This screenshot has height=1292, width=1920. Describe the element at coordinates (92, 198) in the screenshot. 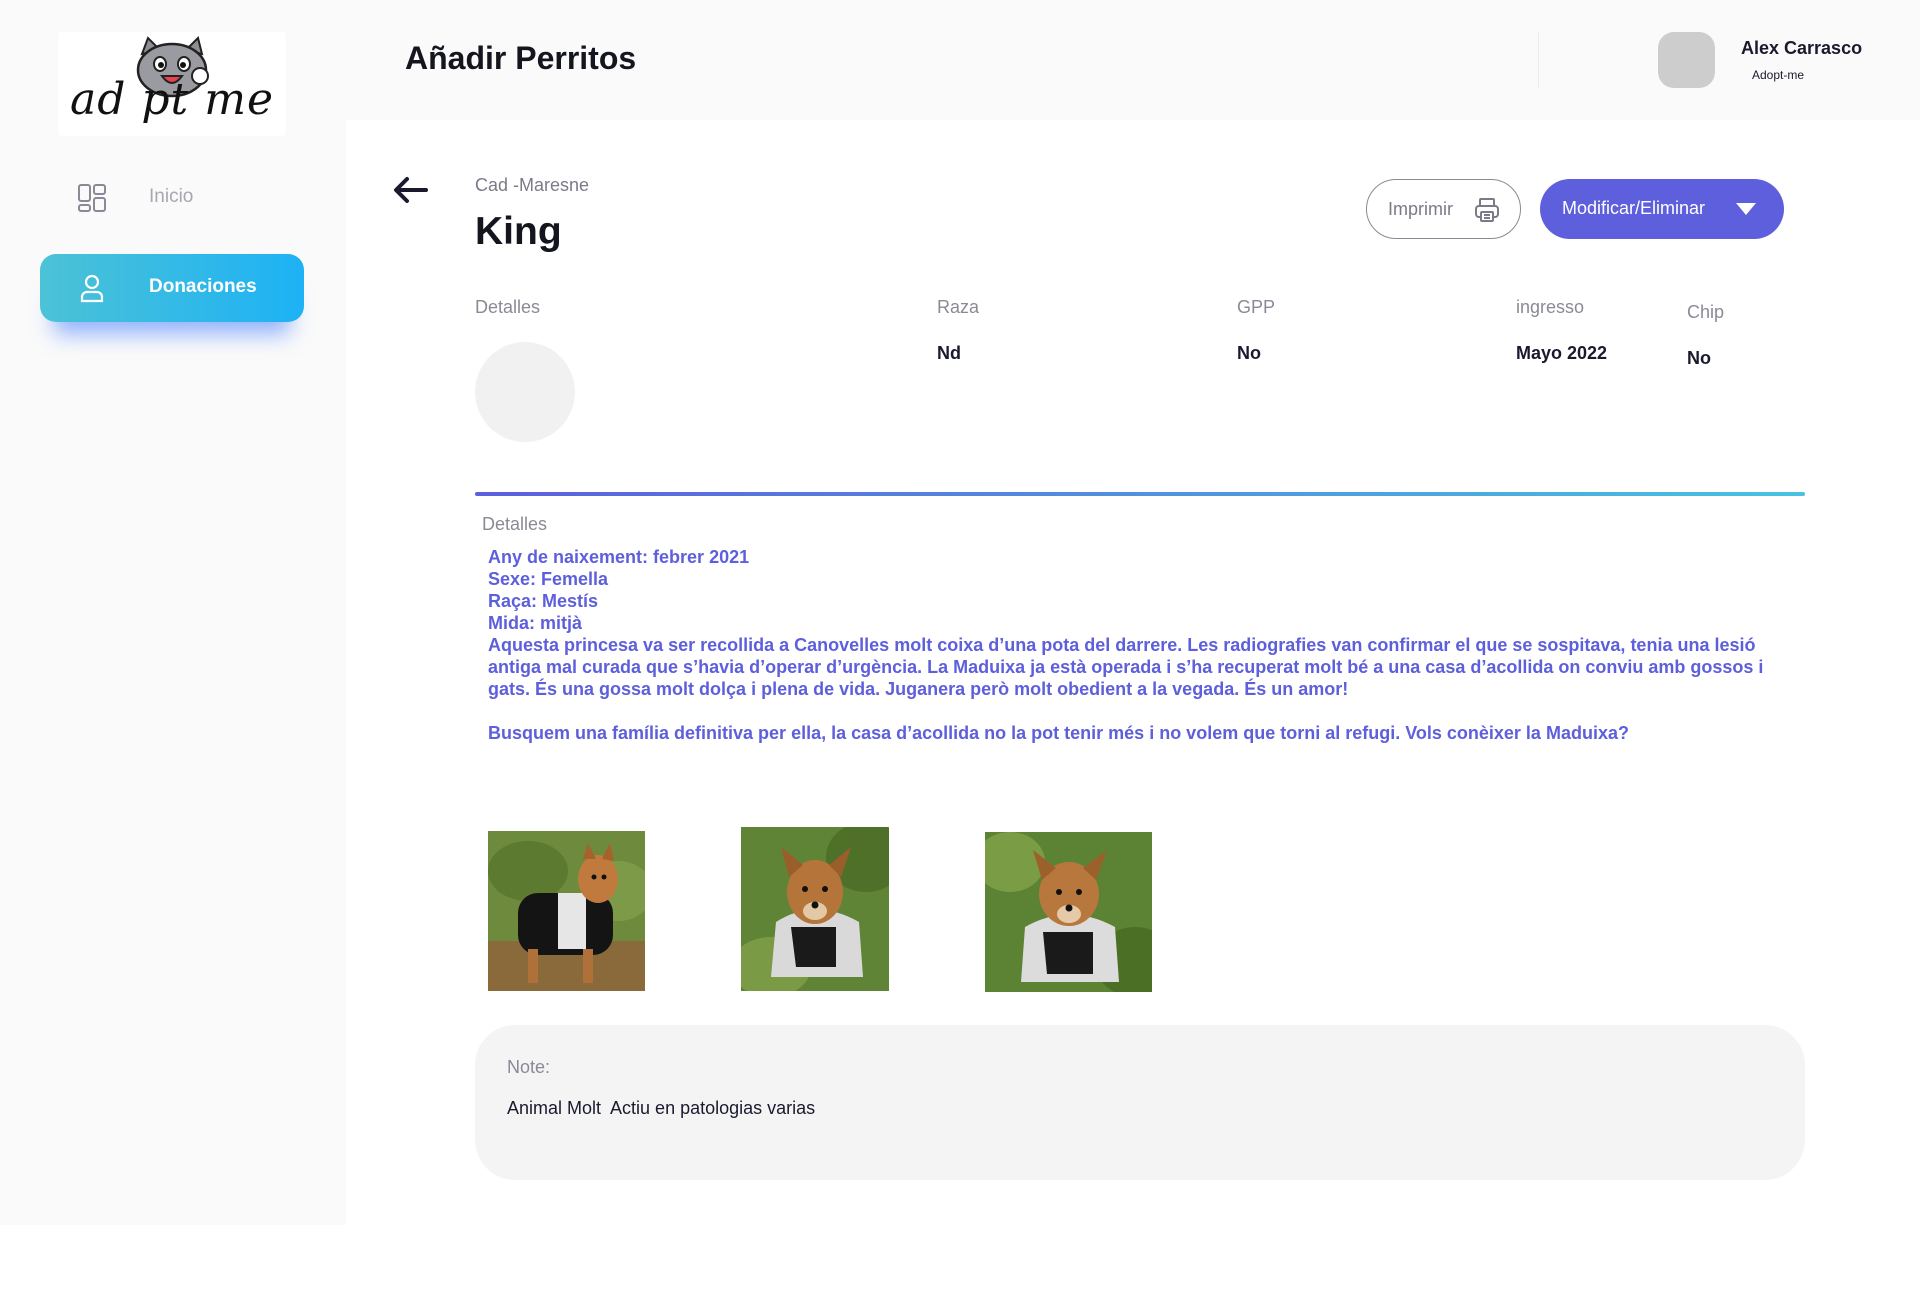

I see `dashboard-icon` at that location.